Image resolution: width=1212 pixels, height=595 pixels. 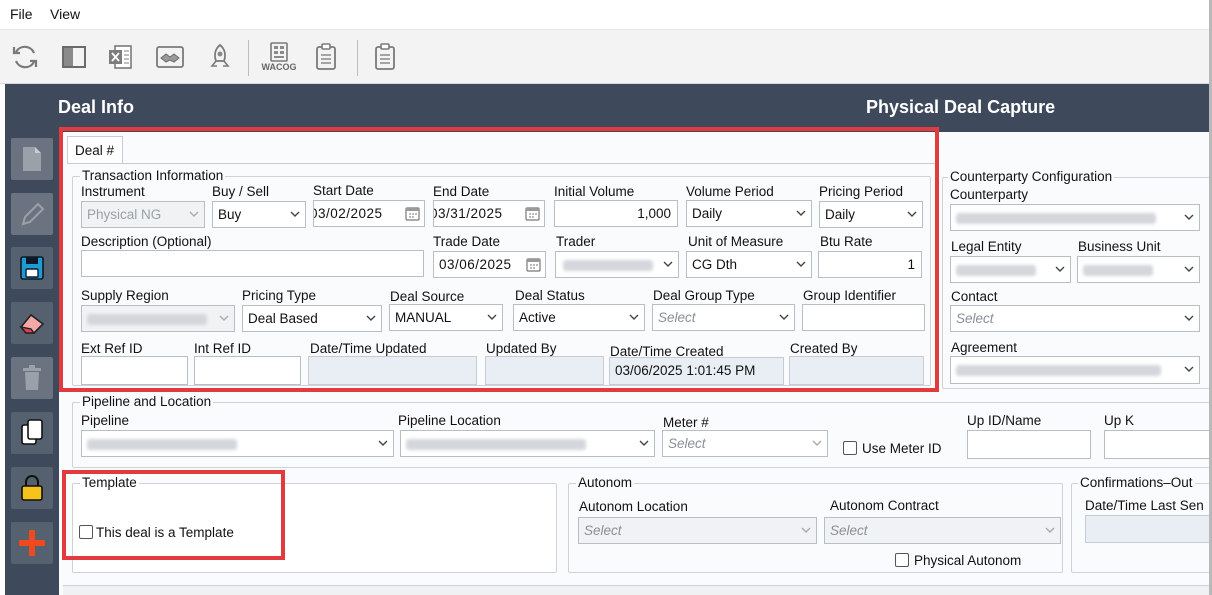 What do you see at coordinates (850, 448) in the screenshot?
I see `use-meter-id-checkbox` at bounding box center [850, 448].